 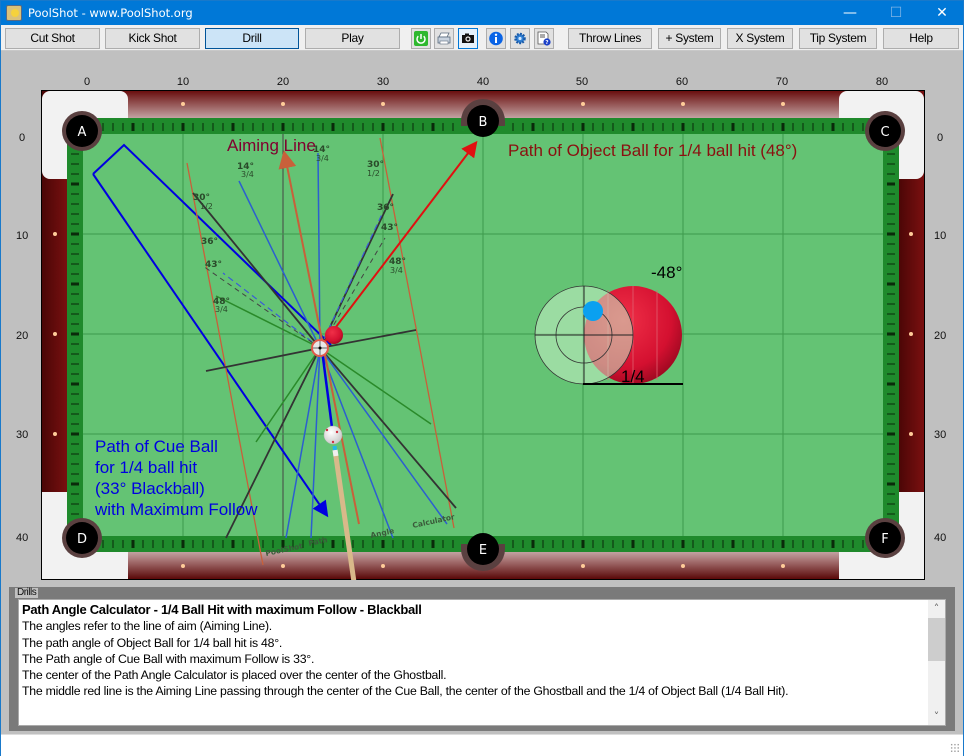 I want to click on status-bar, so click(x=482, y=745).